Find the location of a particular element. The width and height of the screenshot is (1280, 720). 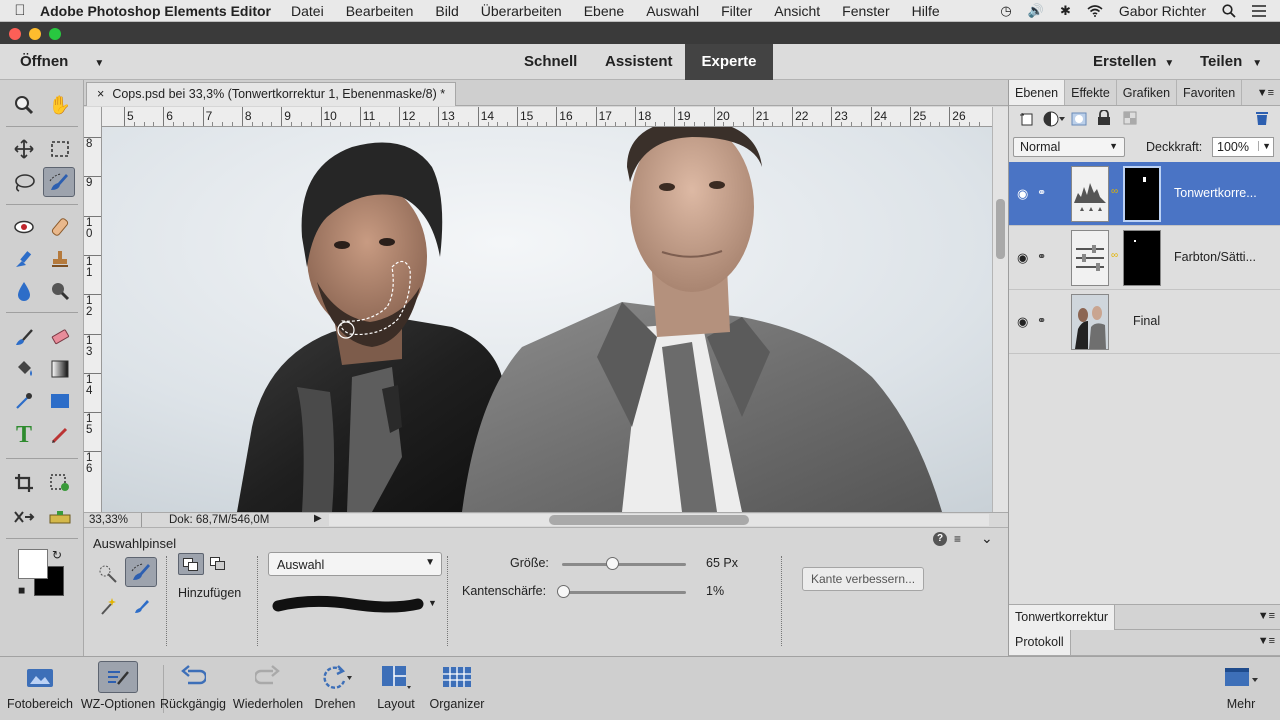

menu-bild: Bild is located at coordinates (446, 11).